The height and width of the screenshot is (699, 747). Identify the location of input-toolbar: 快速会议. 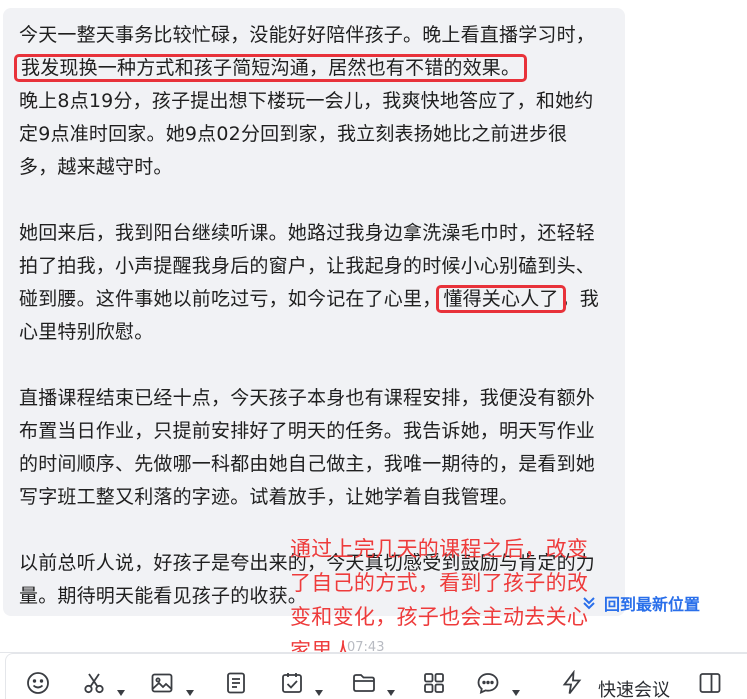
(373, 675).